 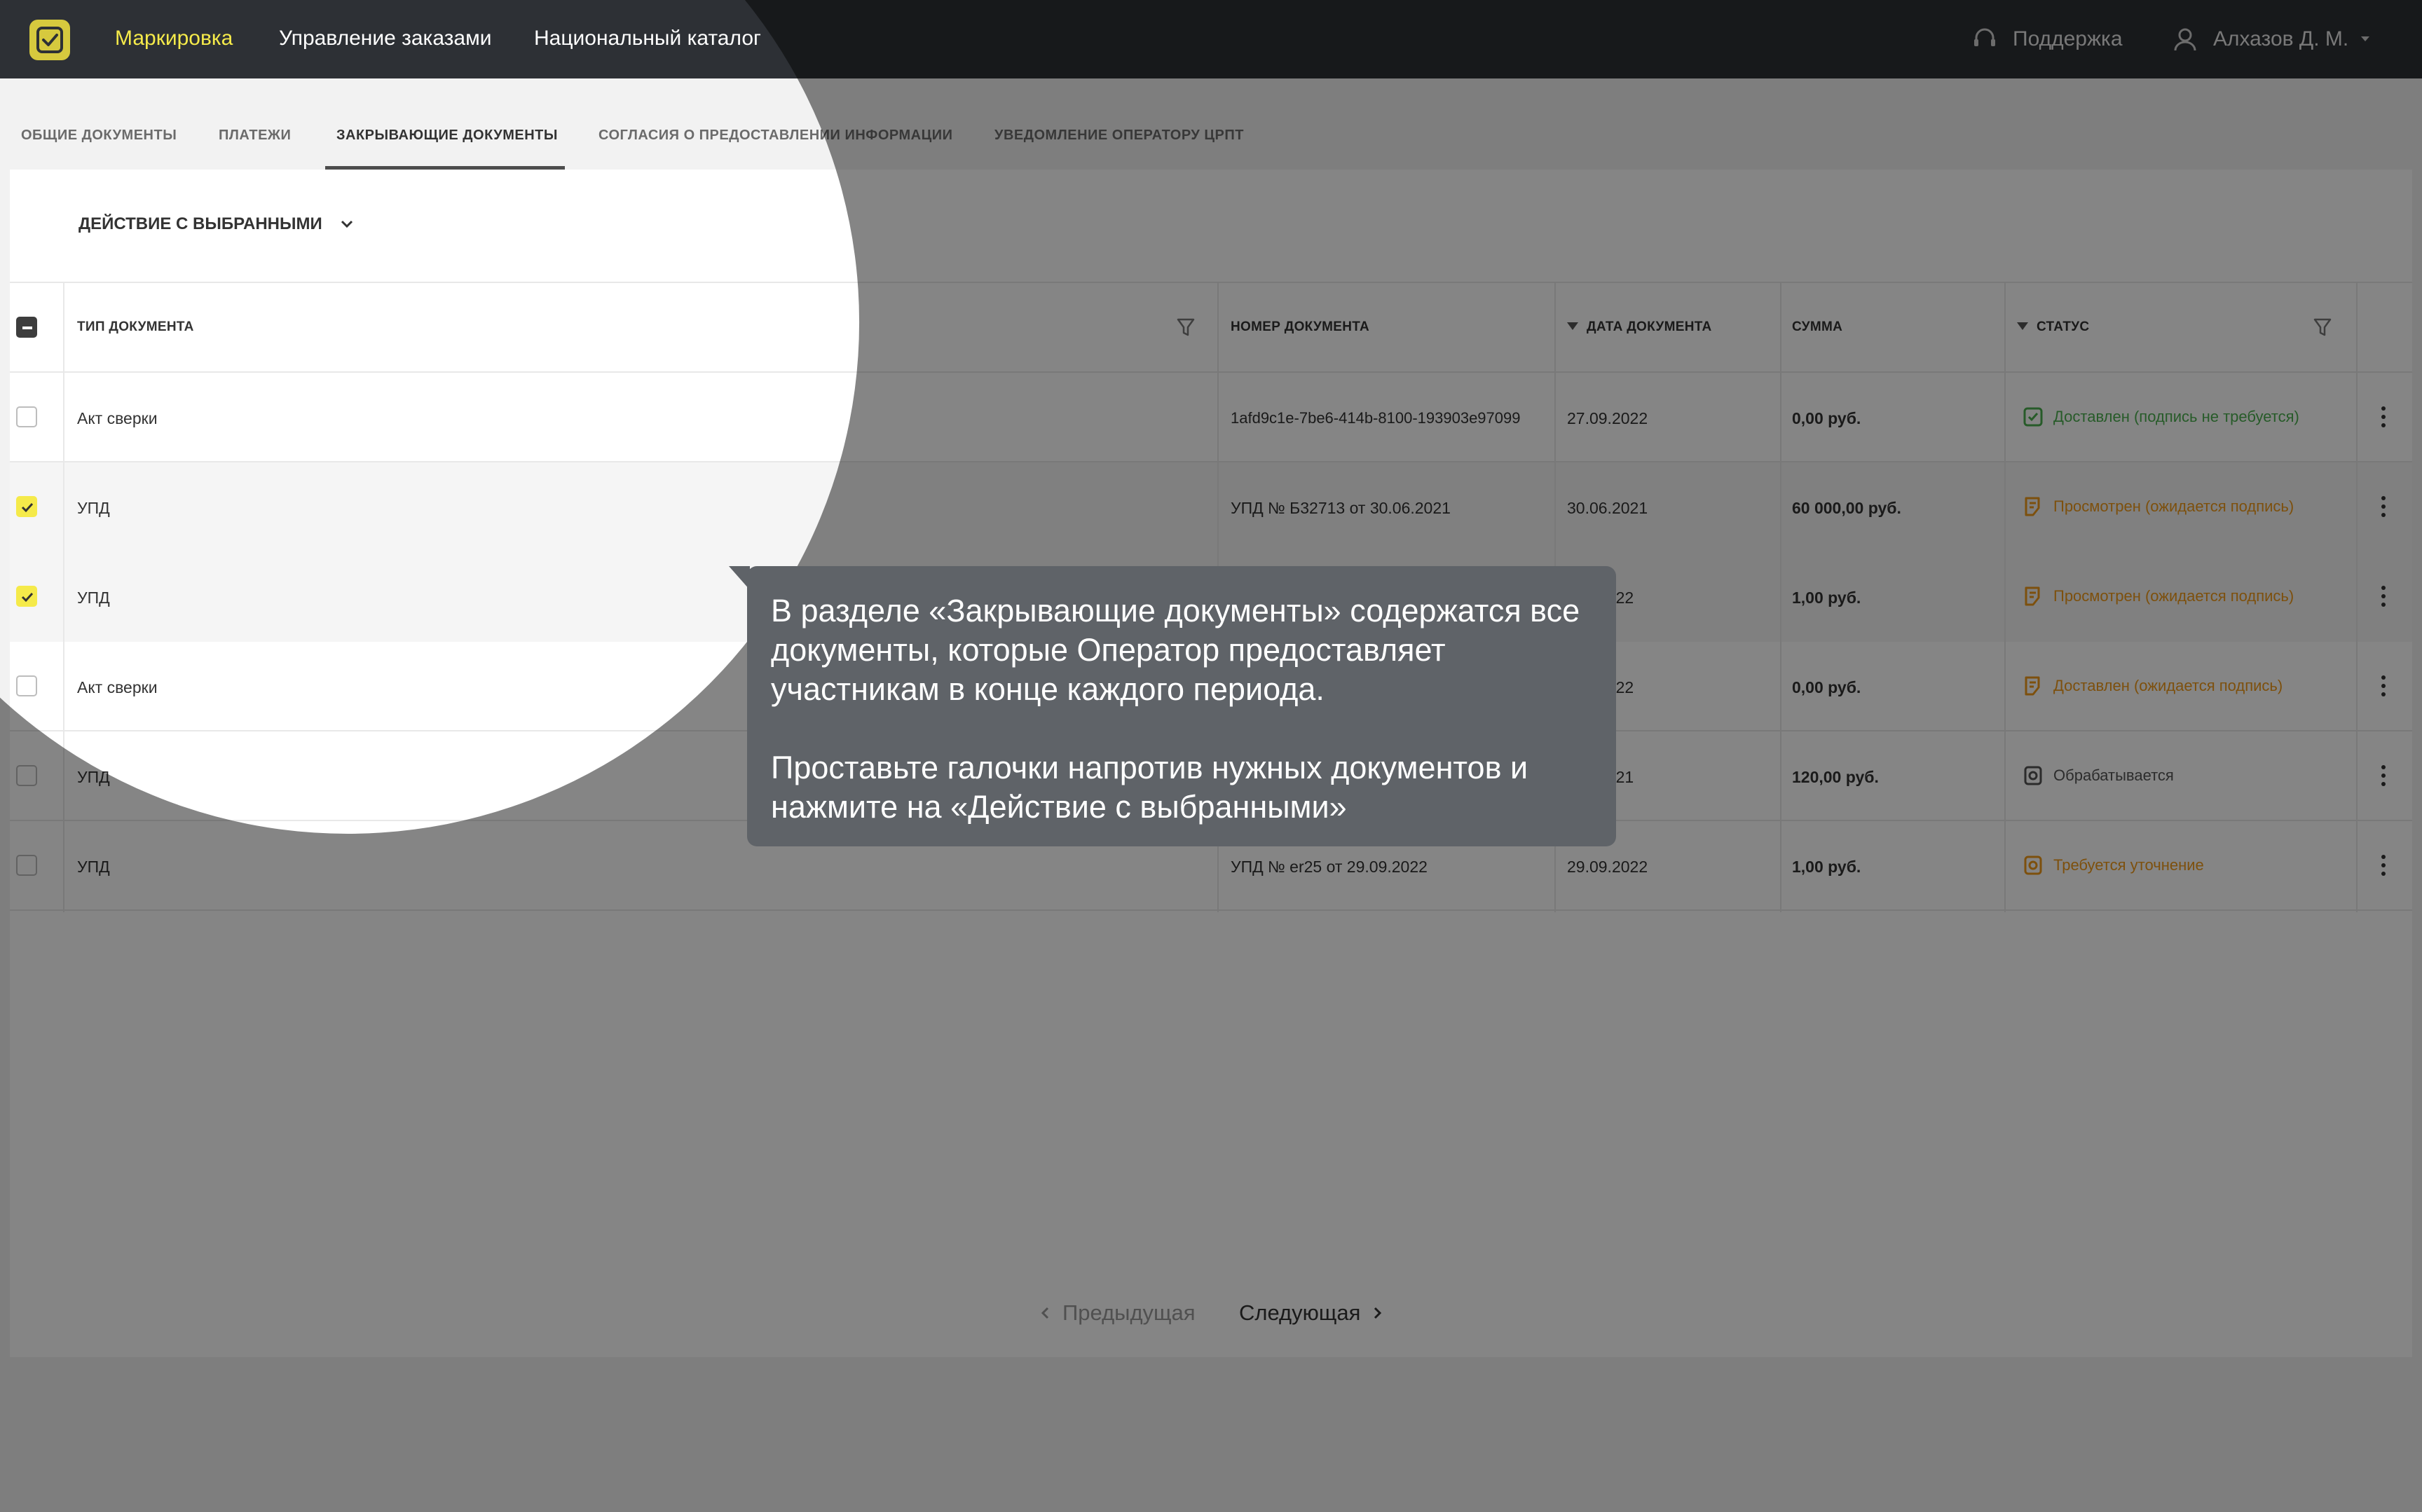 I want to click on column-header-date: ДАТА ДОКУМЕНТА, so click(x=1639, y=327).